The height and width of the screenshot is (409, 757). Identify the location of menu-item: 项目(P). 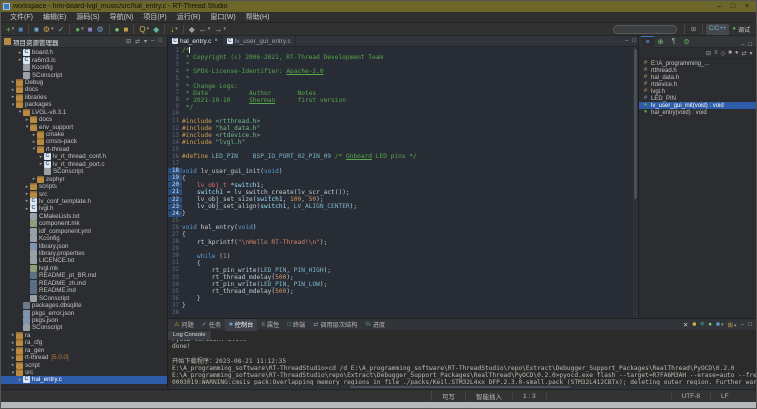
(154, 17).